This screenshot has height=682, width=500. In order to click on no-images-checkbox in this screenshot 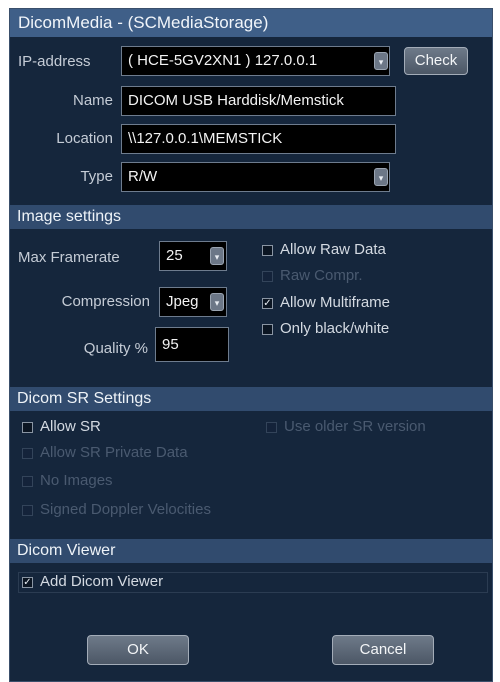, I will do `click(27, 481)`.